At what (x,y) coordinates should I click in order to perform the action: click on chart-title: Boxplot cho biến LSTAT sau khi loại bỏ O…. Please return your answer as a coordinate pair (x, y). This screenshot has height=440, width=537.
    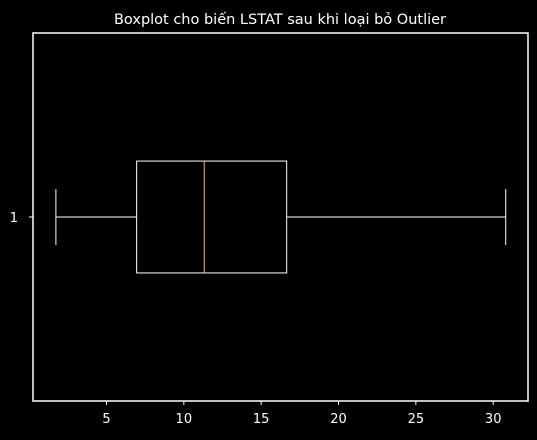
    Looking at the image, I should click on (280, 19).